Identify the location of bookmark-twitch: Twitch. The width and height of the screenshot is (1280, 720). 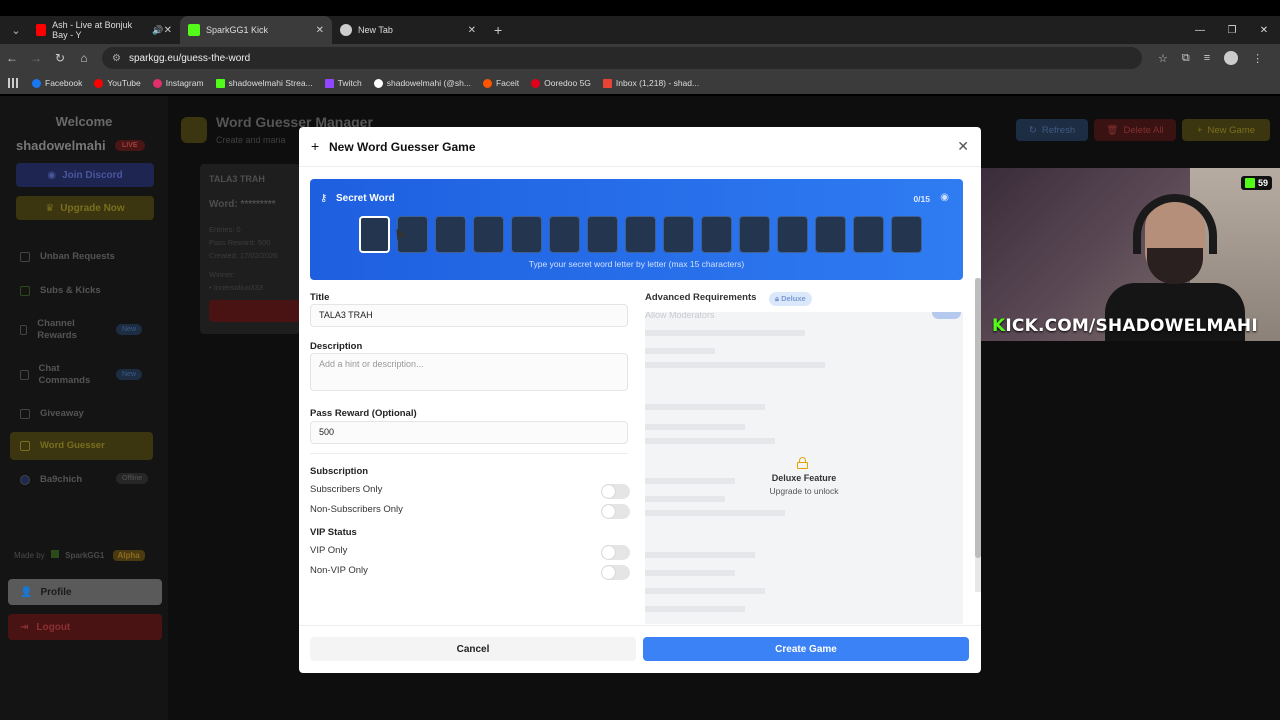
(343, 83).